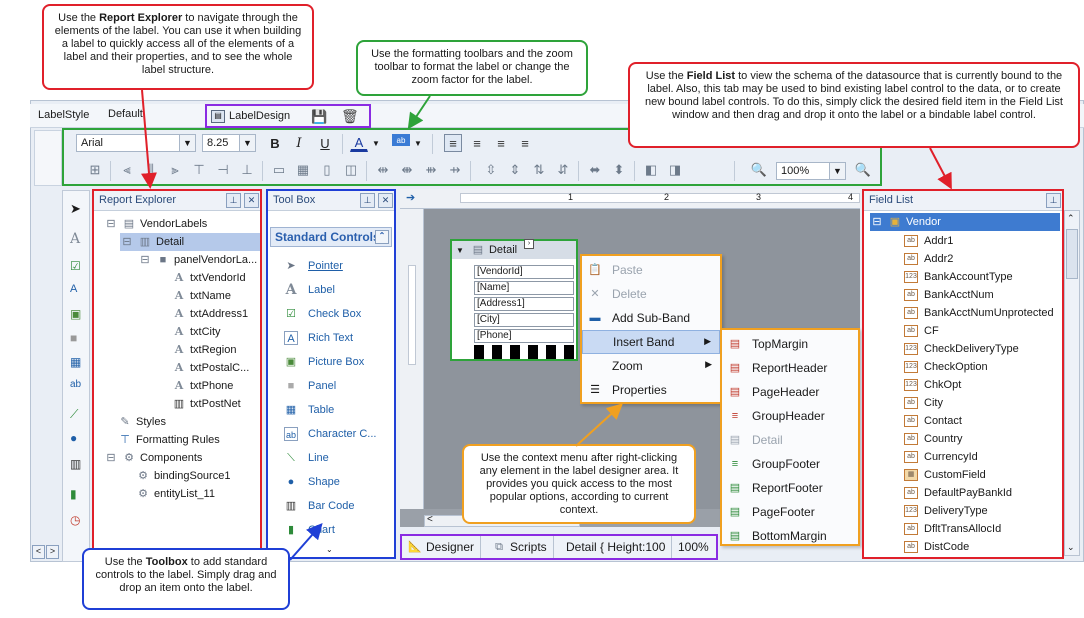  Describe the element at coordinates (306, 542) in the screenshot. I see `arrow-toolbox` at that location.